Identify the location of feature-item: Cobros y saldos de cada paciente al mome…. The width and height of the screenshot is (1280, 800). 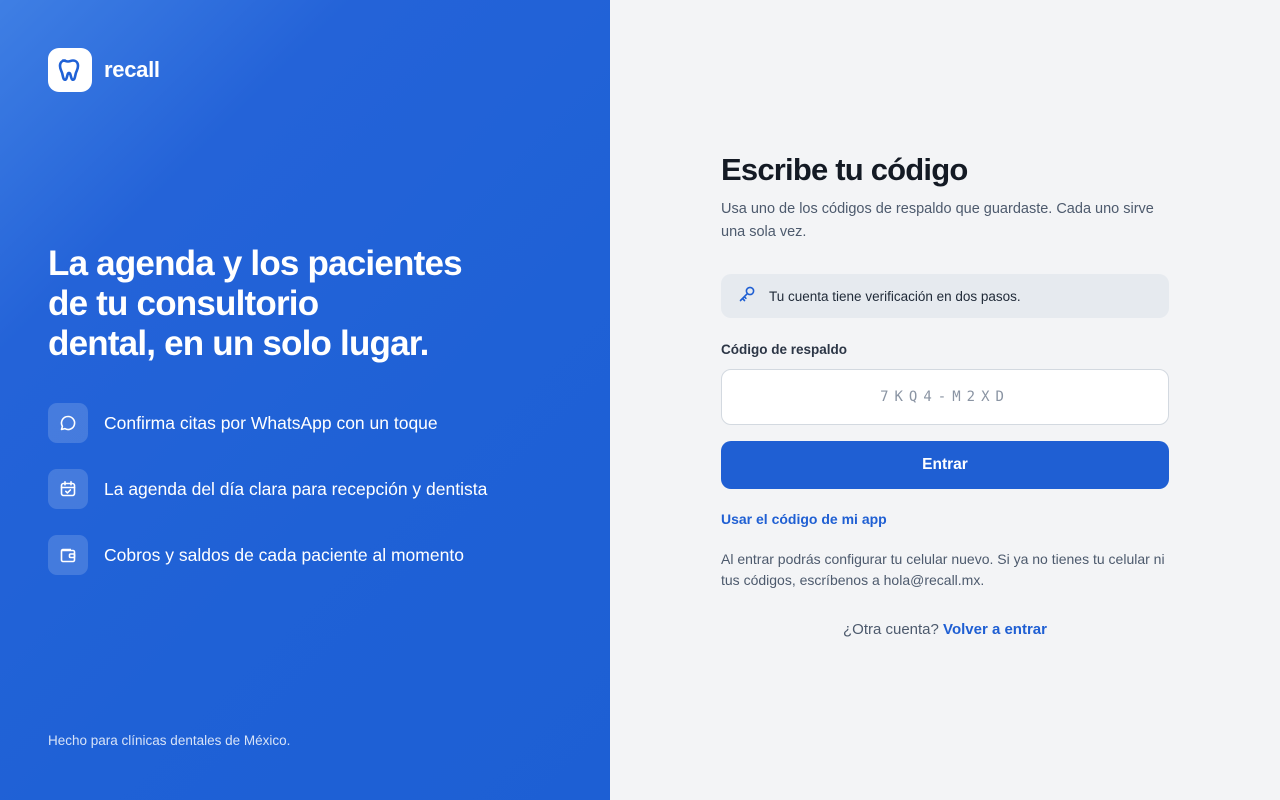
(278, 555).